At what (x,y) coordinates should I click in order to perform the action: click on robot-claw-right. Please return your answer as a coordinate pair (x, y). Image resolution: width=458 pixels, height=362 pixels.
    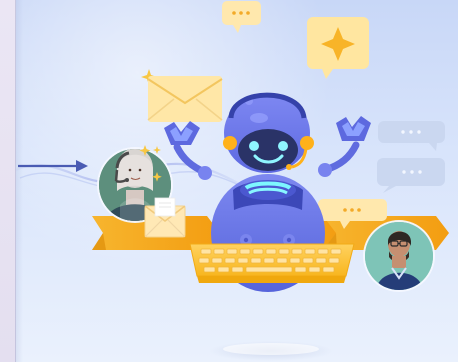
    Looking at the image, I should click on (353, 128).